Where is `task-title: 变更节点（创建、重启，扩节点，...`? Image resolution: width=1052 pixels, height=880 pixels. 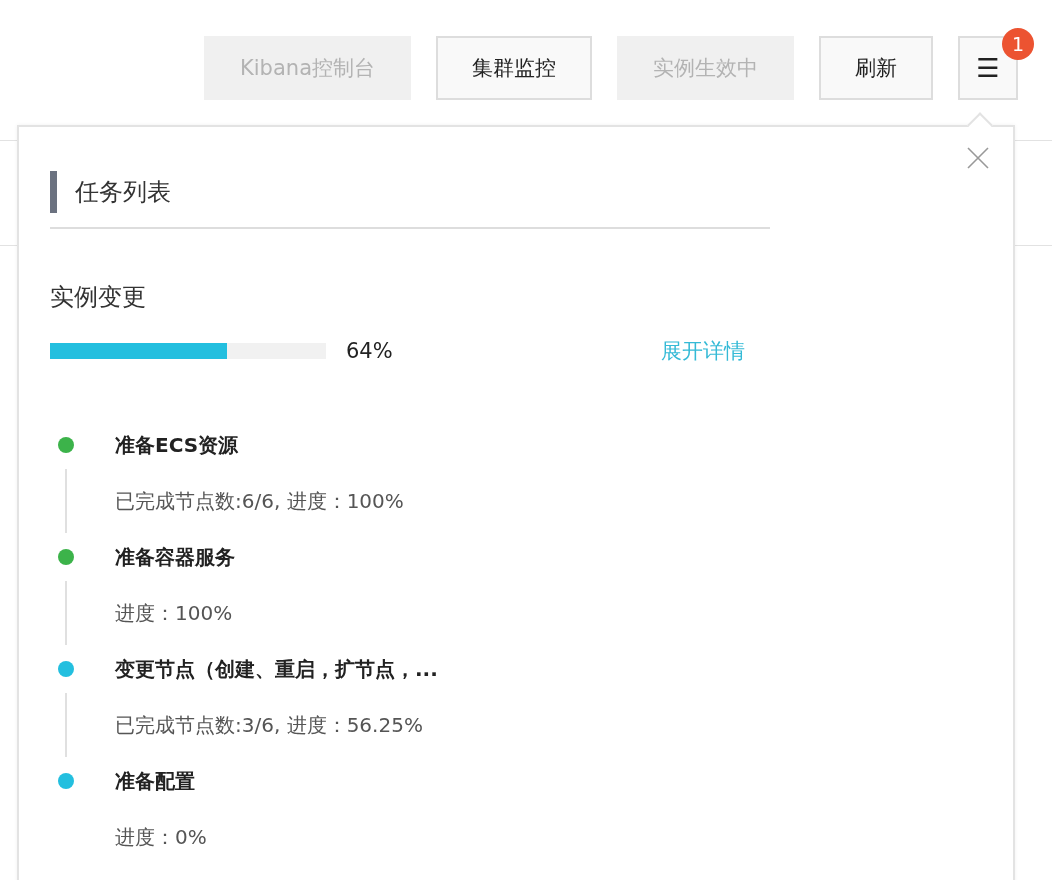 task-title: 变更节点（创建、重启，扩节点，... is located at coordinates (277, 669).